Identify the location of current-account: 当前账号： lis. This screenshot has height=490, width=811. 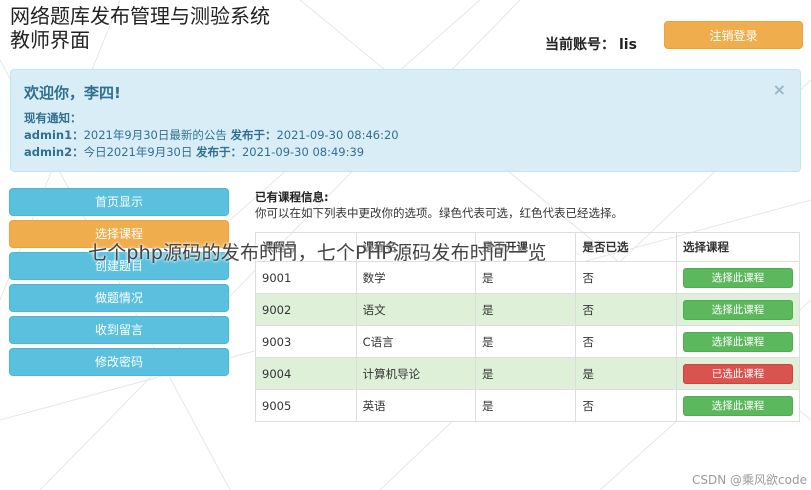
(591, 44).